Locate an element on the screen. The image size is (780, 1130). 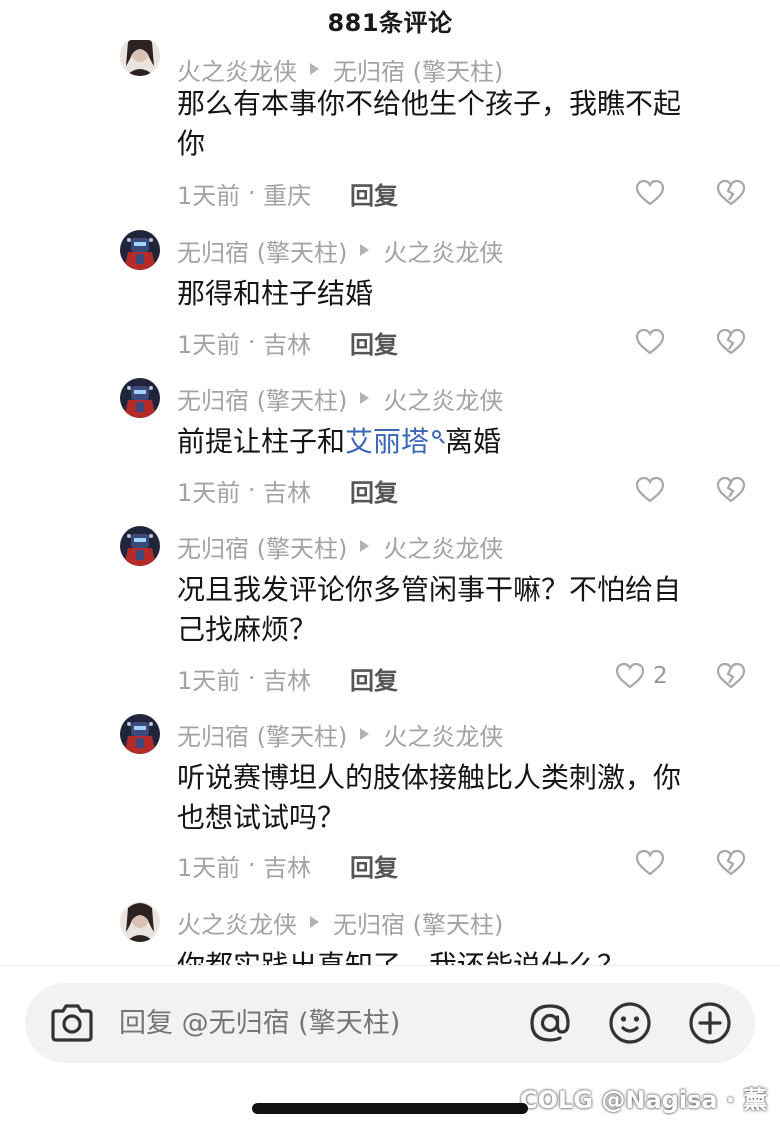
comment-text-line: 那么有本事你不给他生个孩子，我瞧不起 is located at coordinates (429, 103).